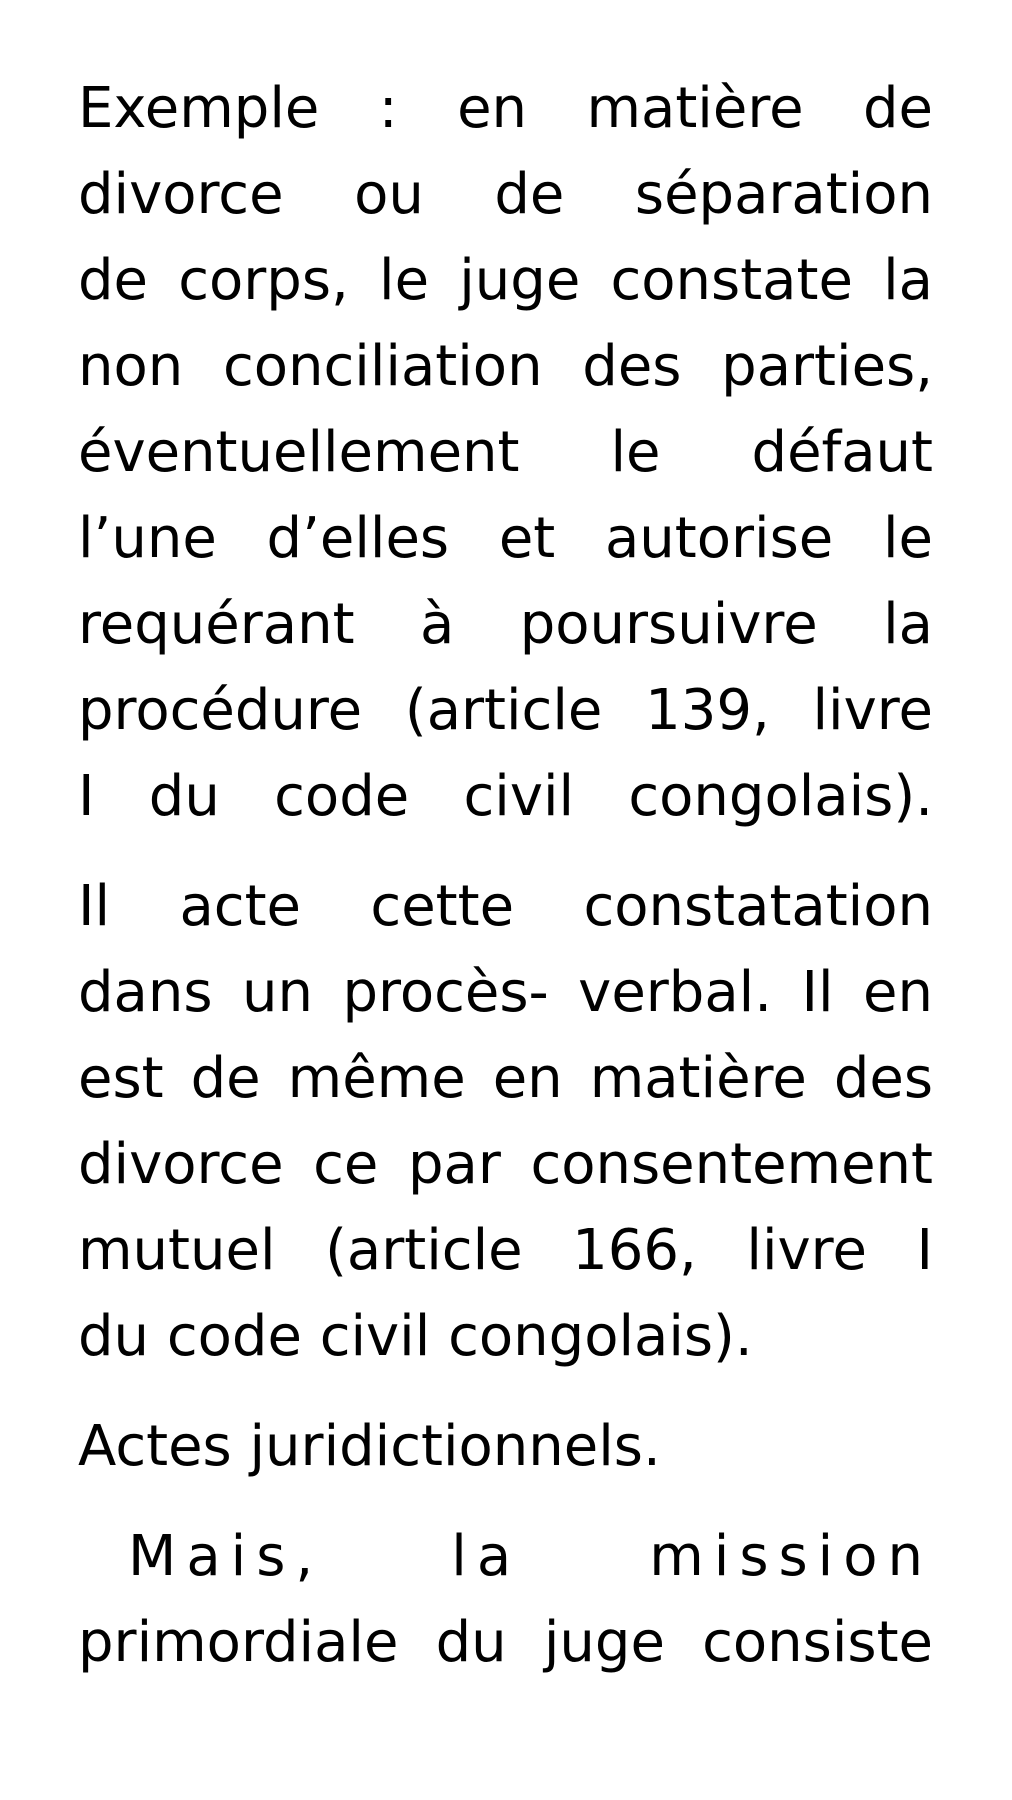 The height and width of the screenshot is (1800, 1012). I want to click on text-line: divorce ce par consentement, so click(505, 1164).